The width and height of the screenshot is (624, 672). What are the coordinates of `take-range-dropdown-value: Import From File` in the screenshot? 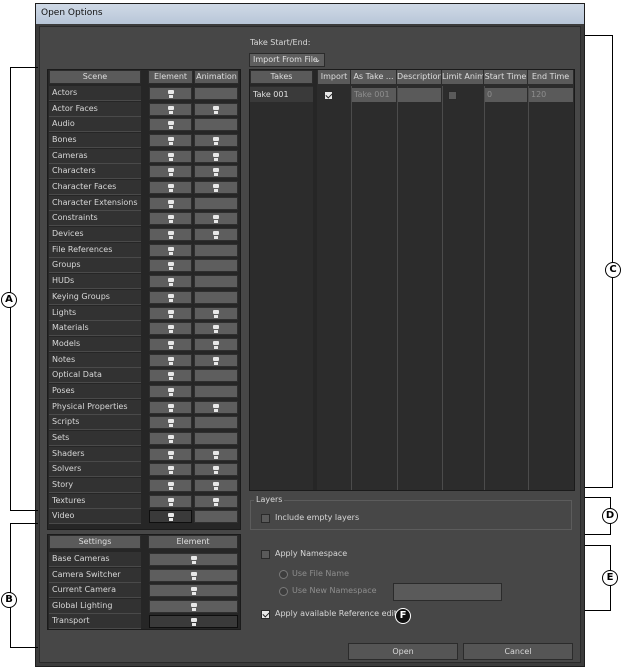 It's located at (285, 59).